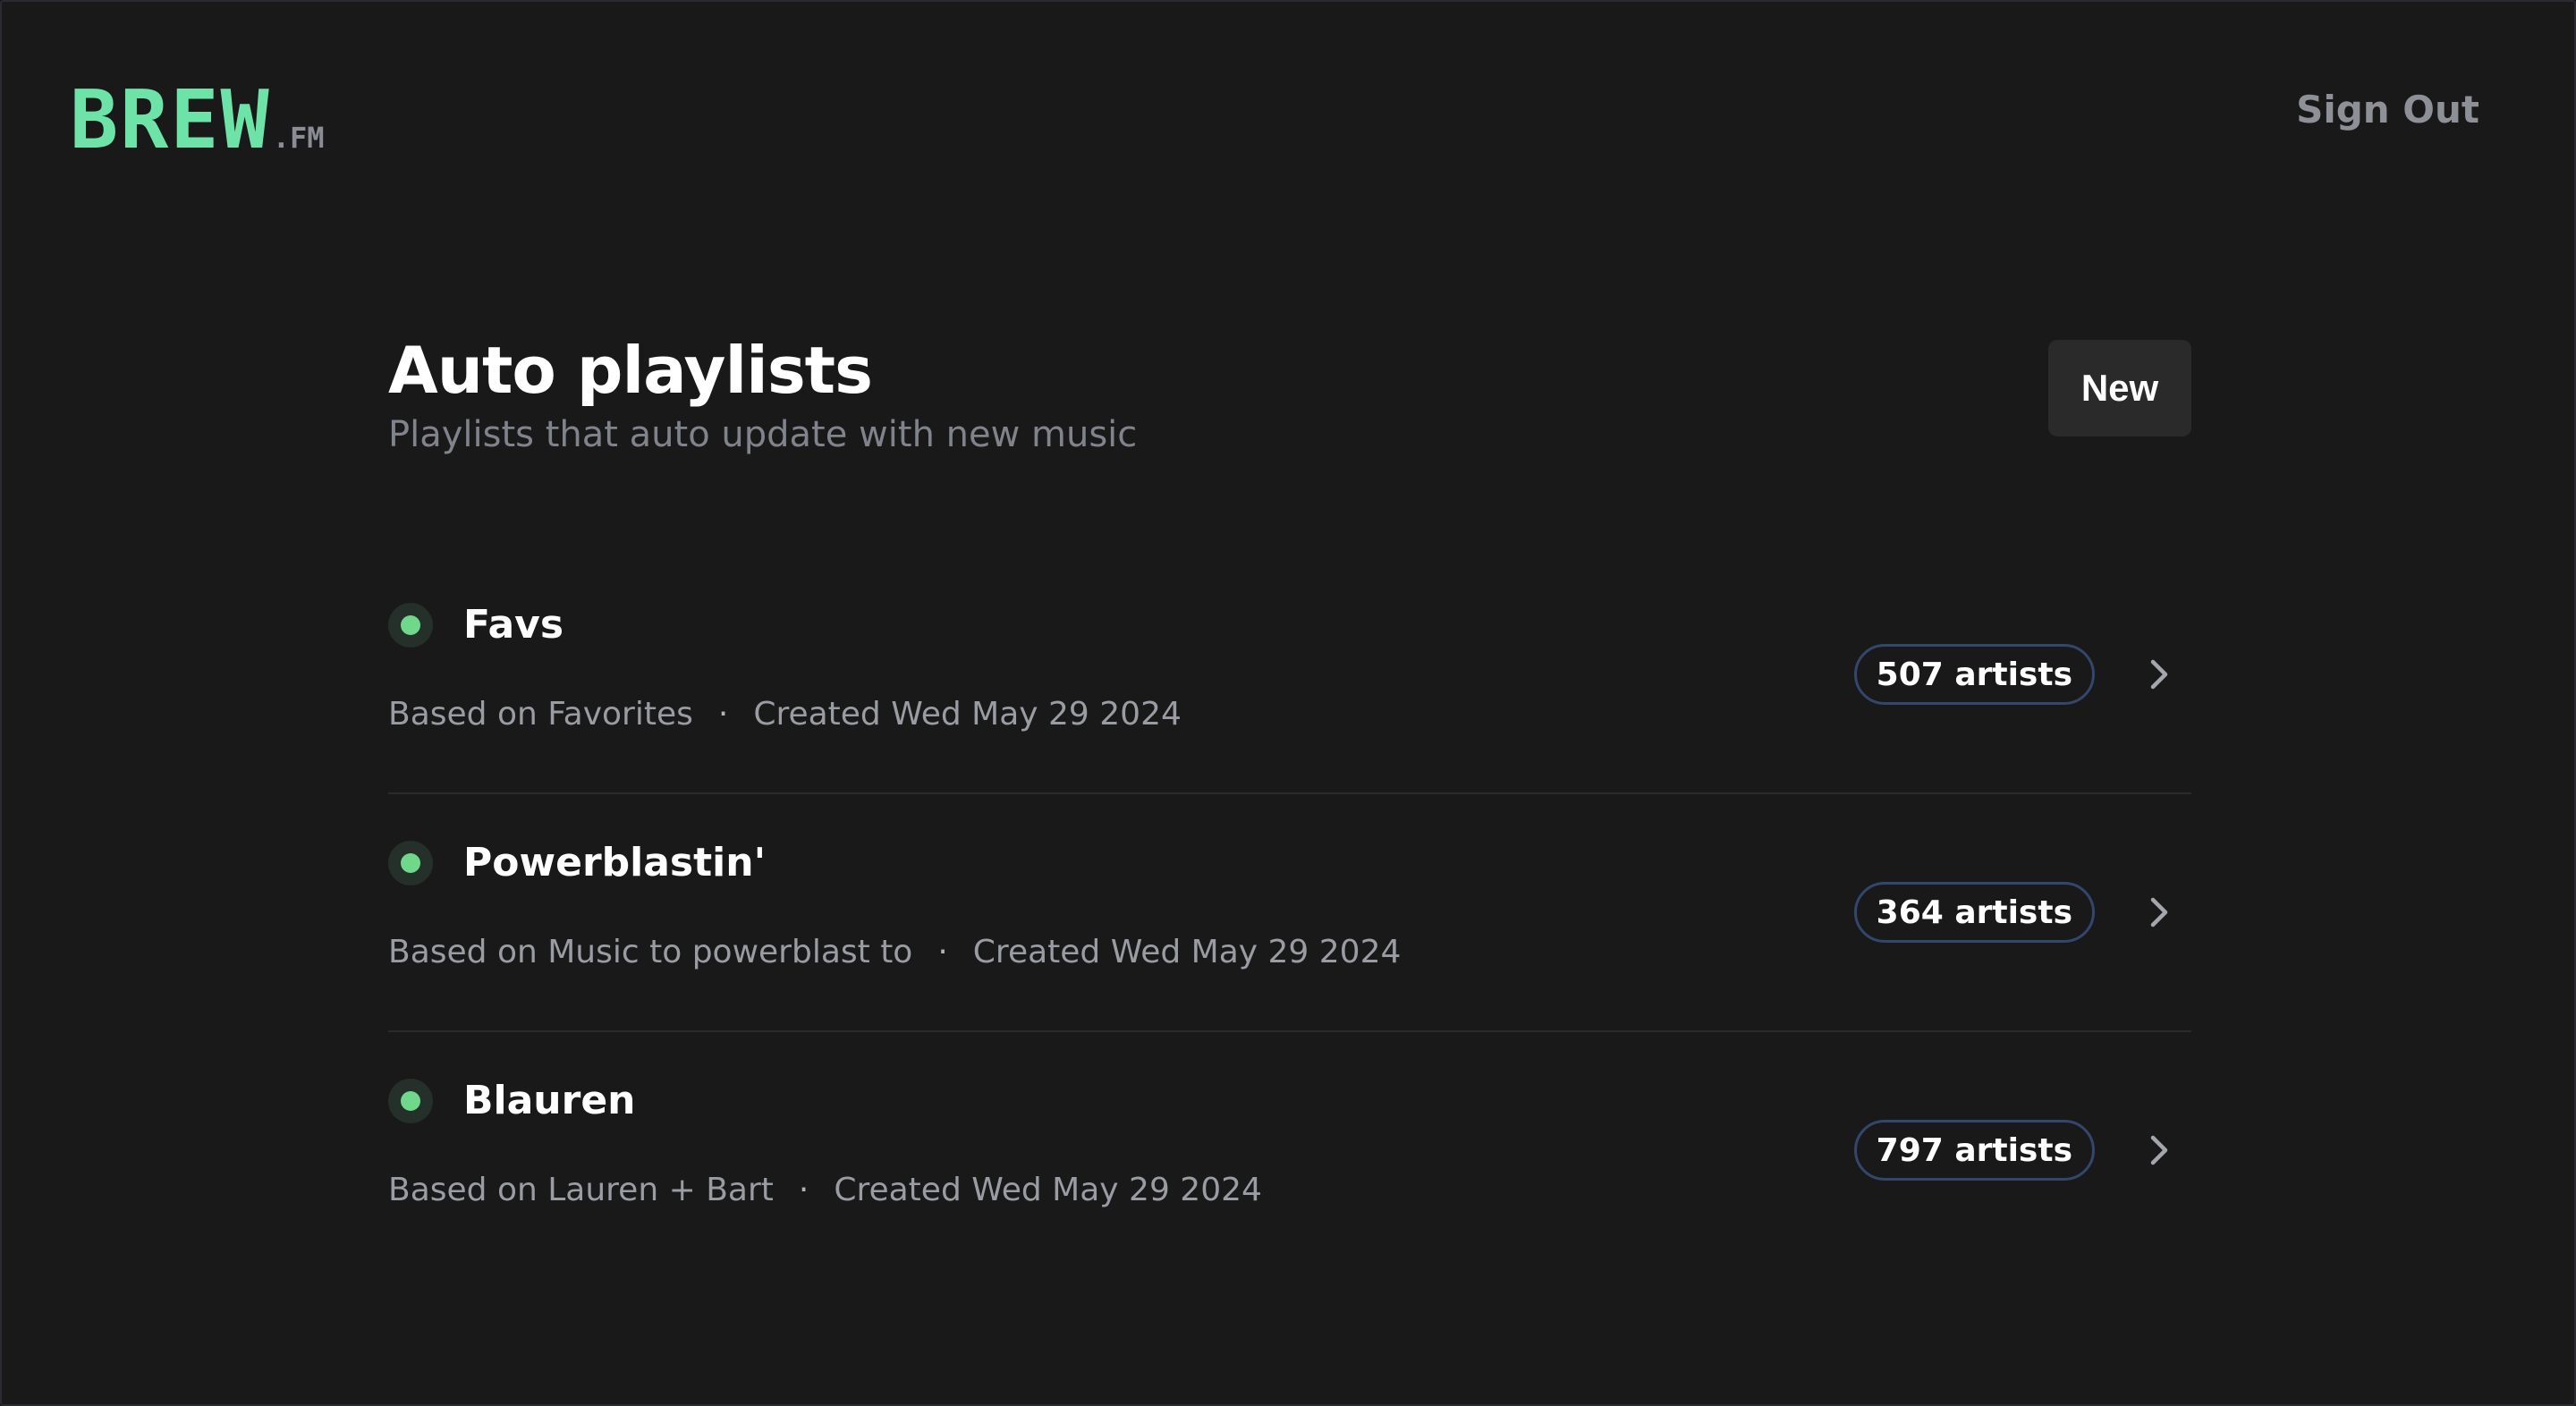  What do you see at coordinates (615, 863) in the screenshot?
I see `playlist-name: Powerblastin'` at bounding box center [615, 863].